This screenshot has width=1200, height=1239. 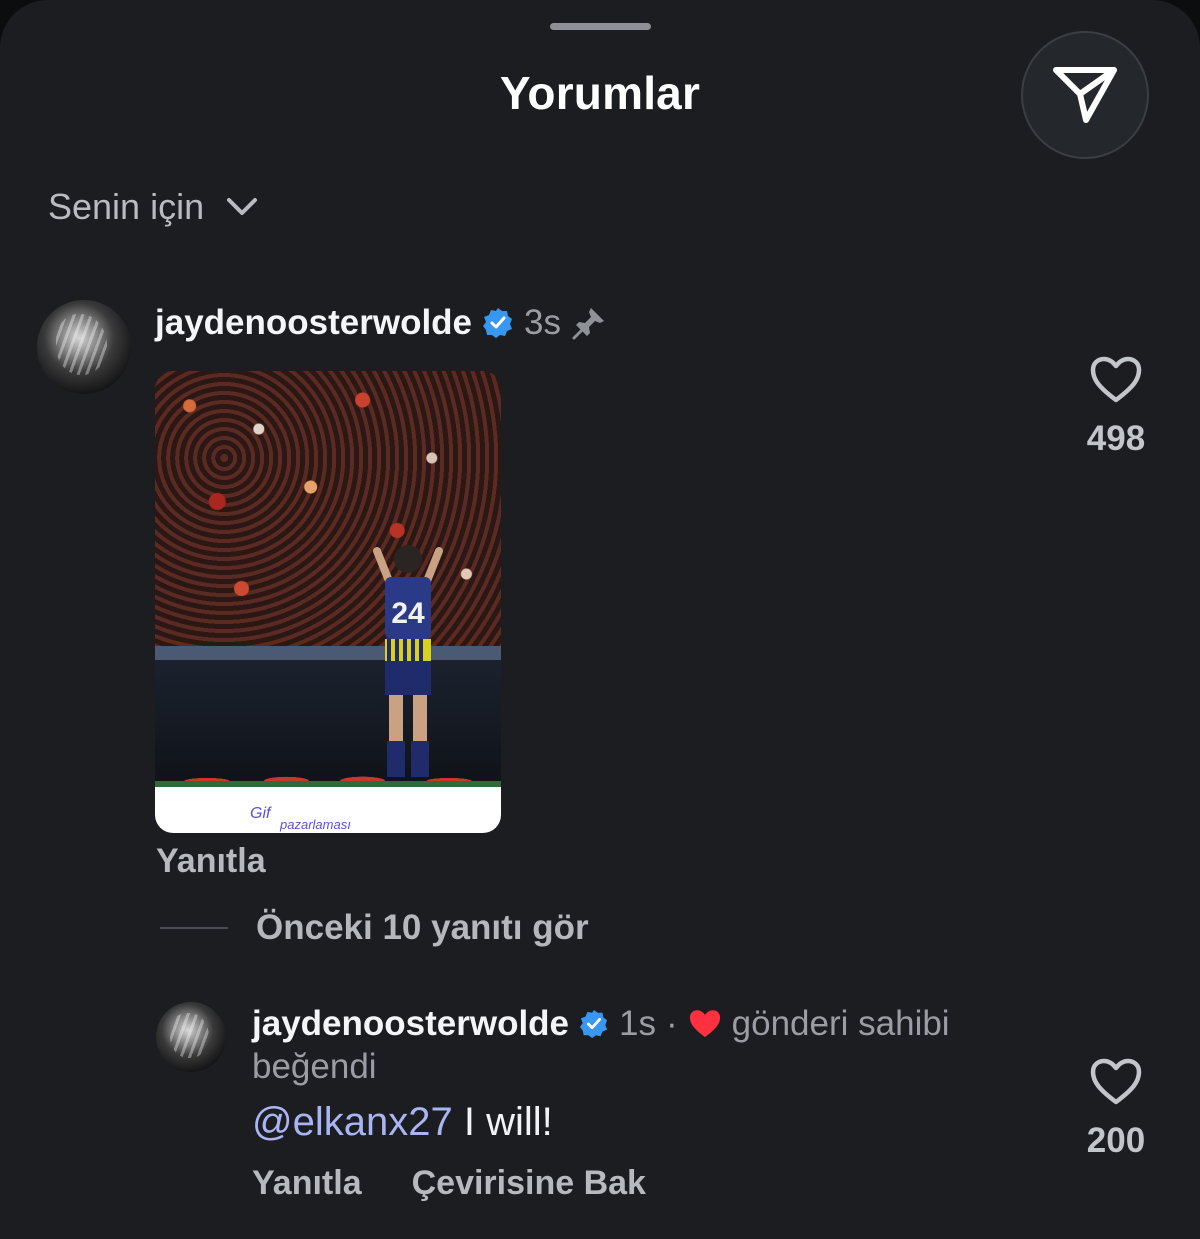 I want to click on share-button, so click(x=1085, y=95).